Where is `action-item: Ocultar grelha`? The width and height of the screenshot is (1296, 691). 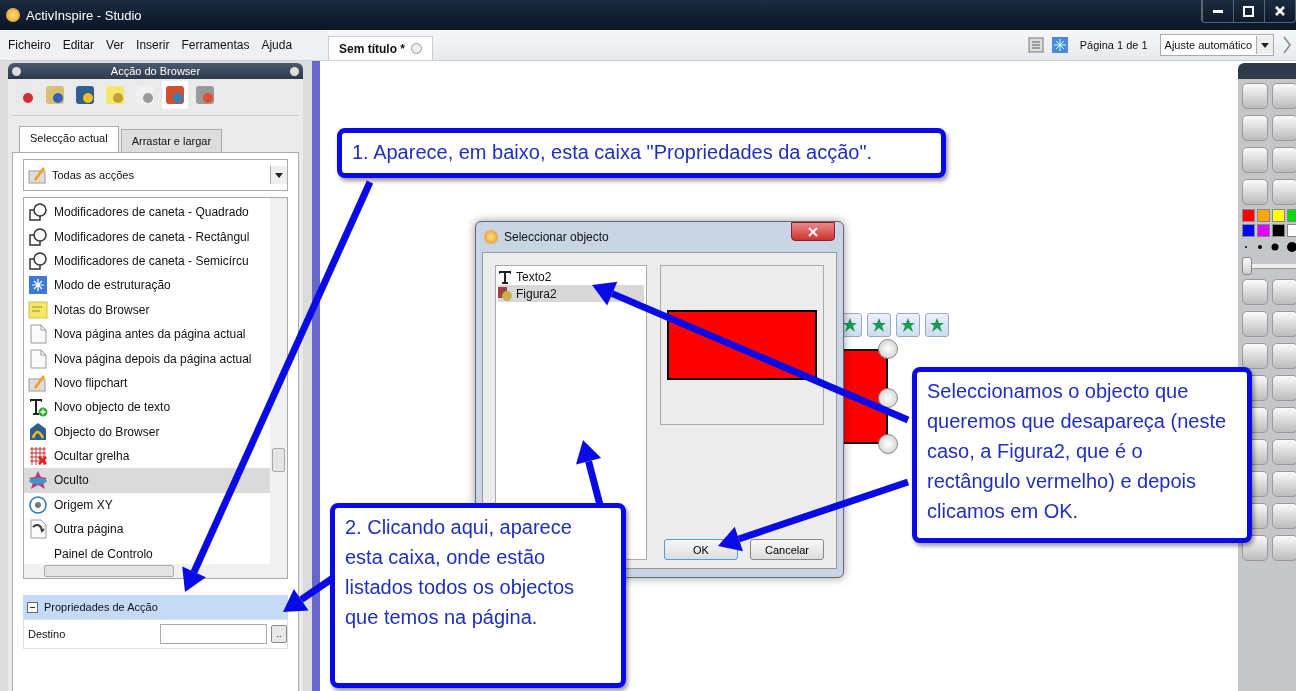
action-item: Ocultar grelha is located at coordinates (147, 456).